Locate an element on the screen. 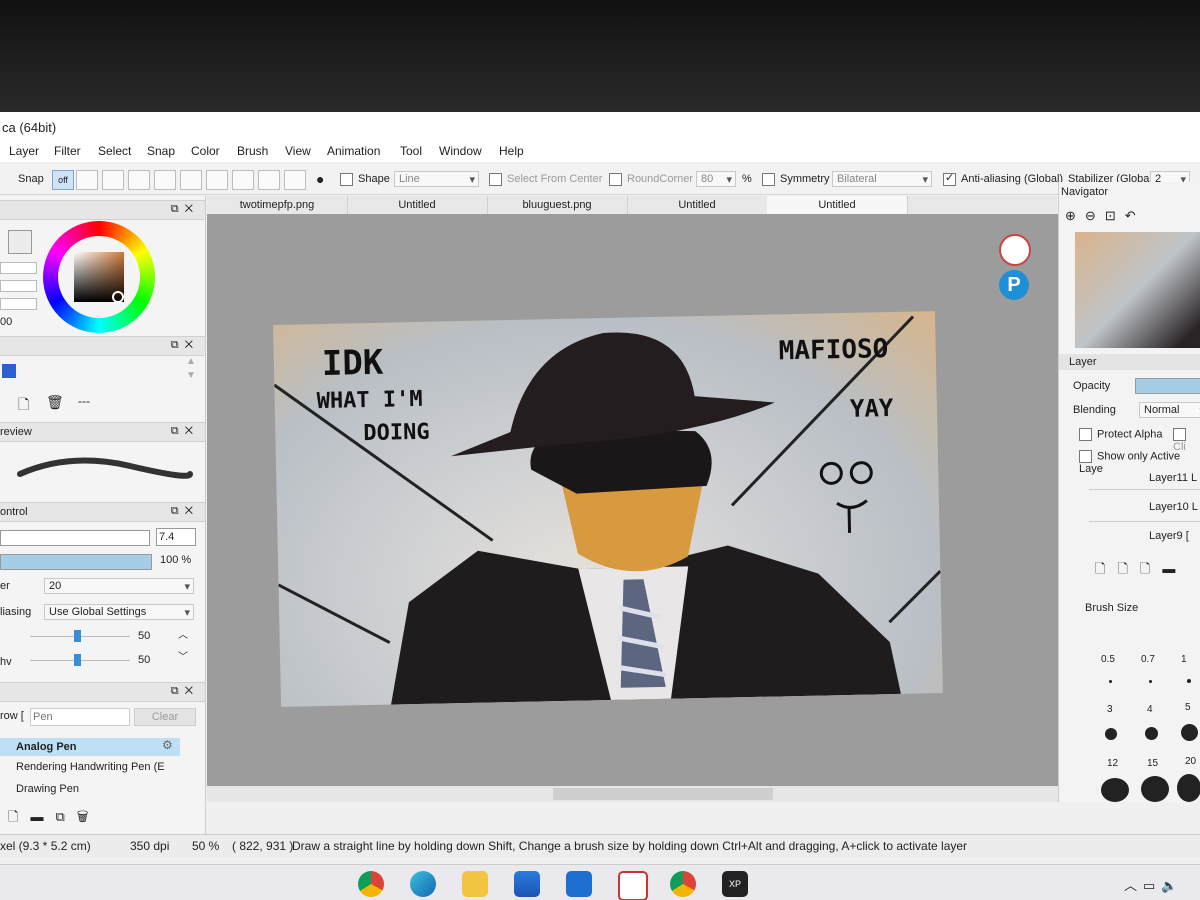 Image resolution: width=1200 pixels, height=900 pixels. antialiasing-checkbox is located at coordinates (949, 178).